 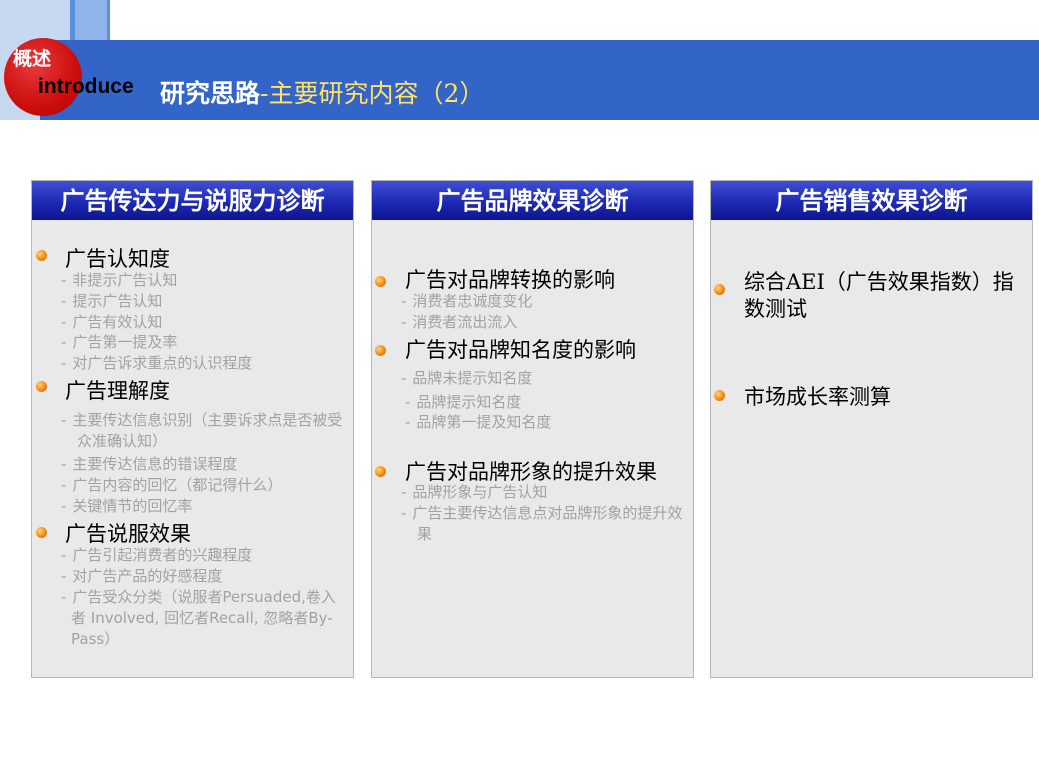 I want to click on list-item: - 广告引起消费者的兴趣程度, so click(x=157, y=555).